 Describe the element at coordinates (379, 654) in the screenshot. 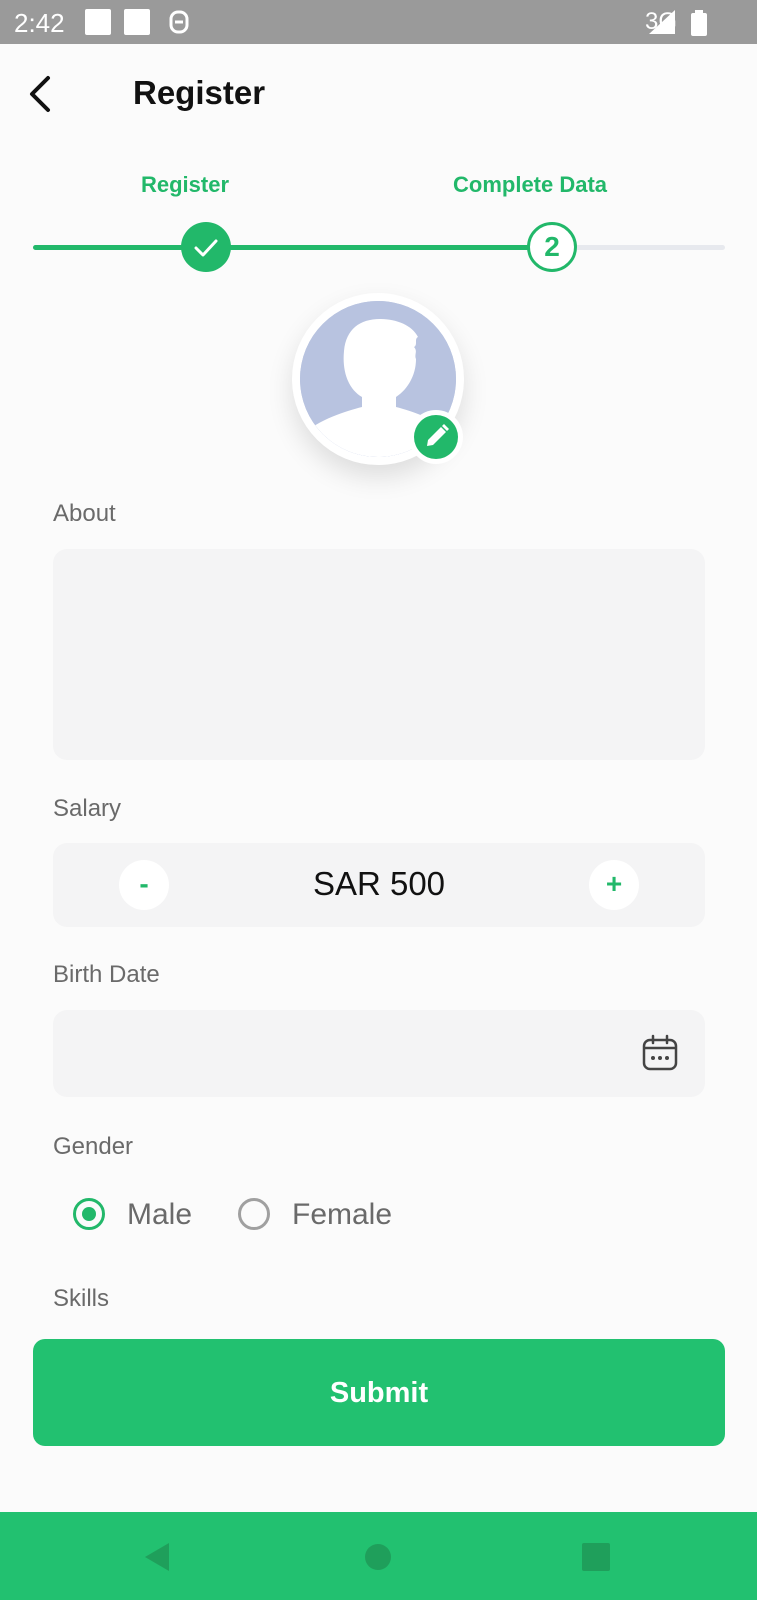

I see `about-input` at that location.